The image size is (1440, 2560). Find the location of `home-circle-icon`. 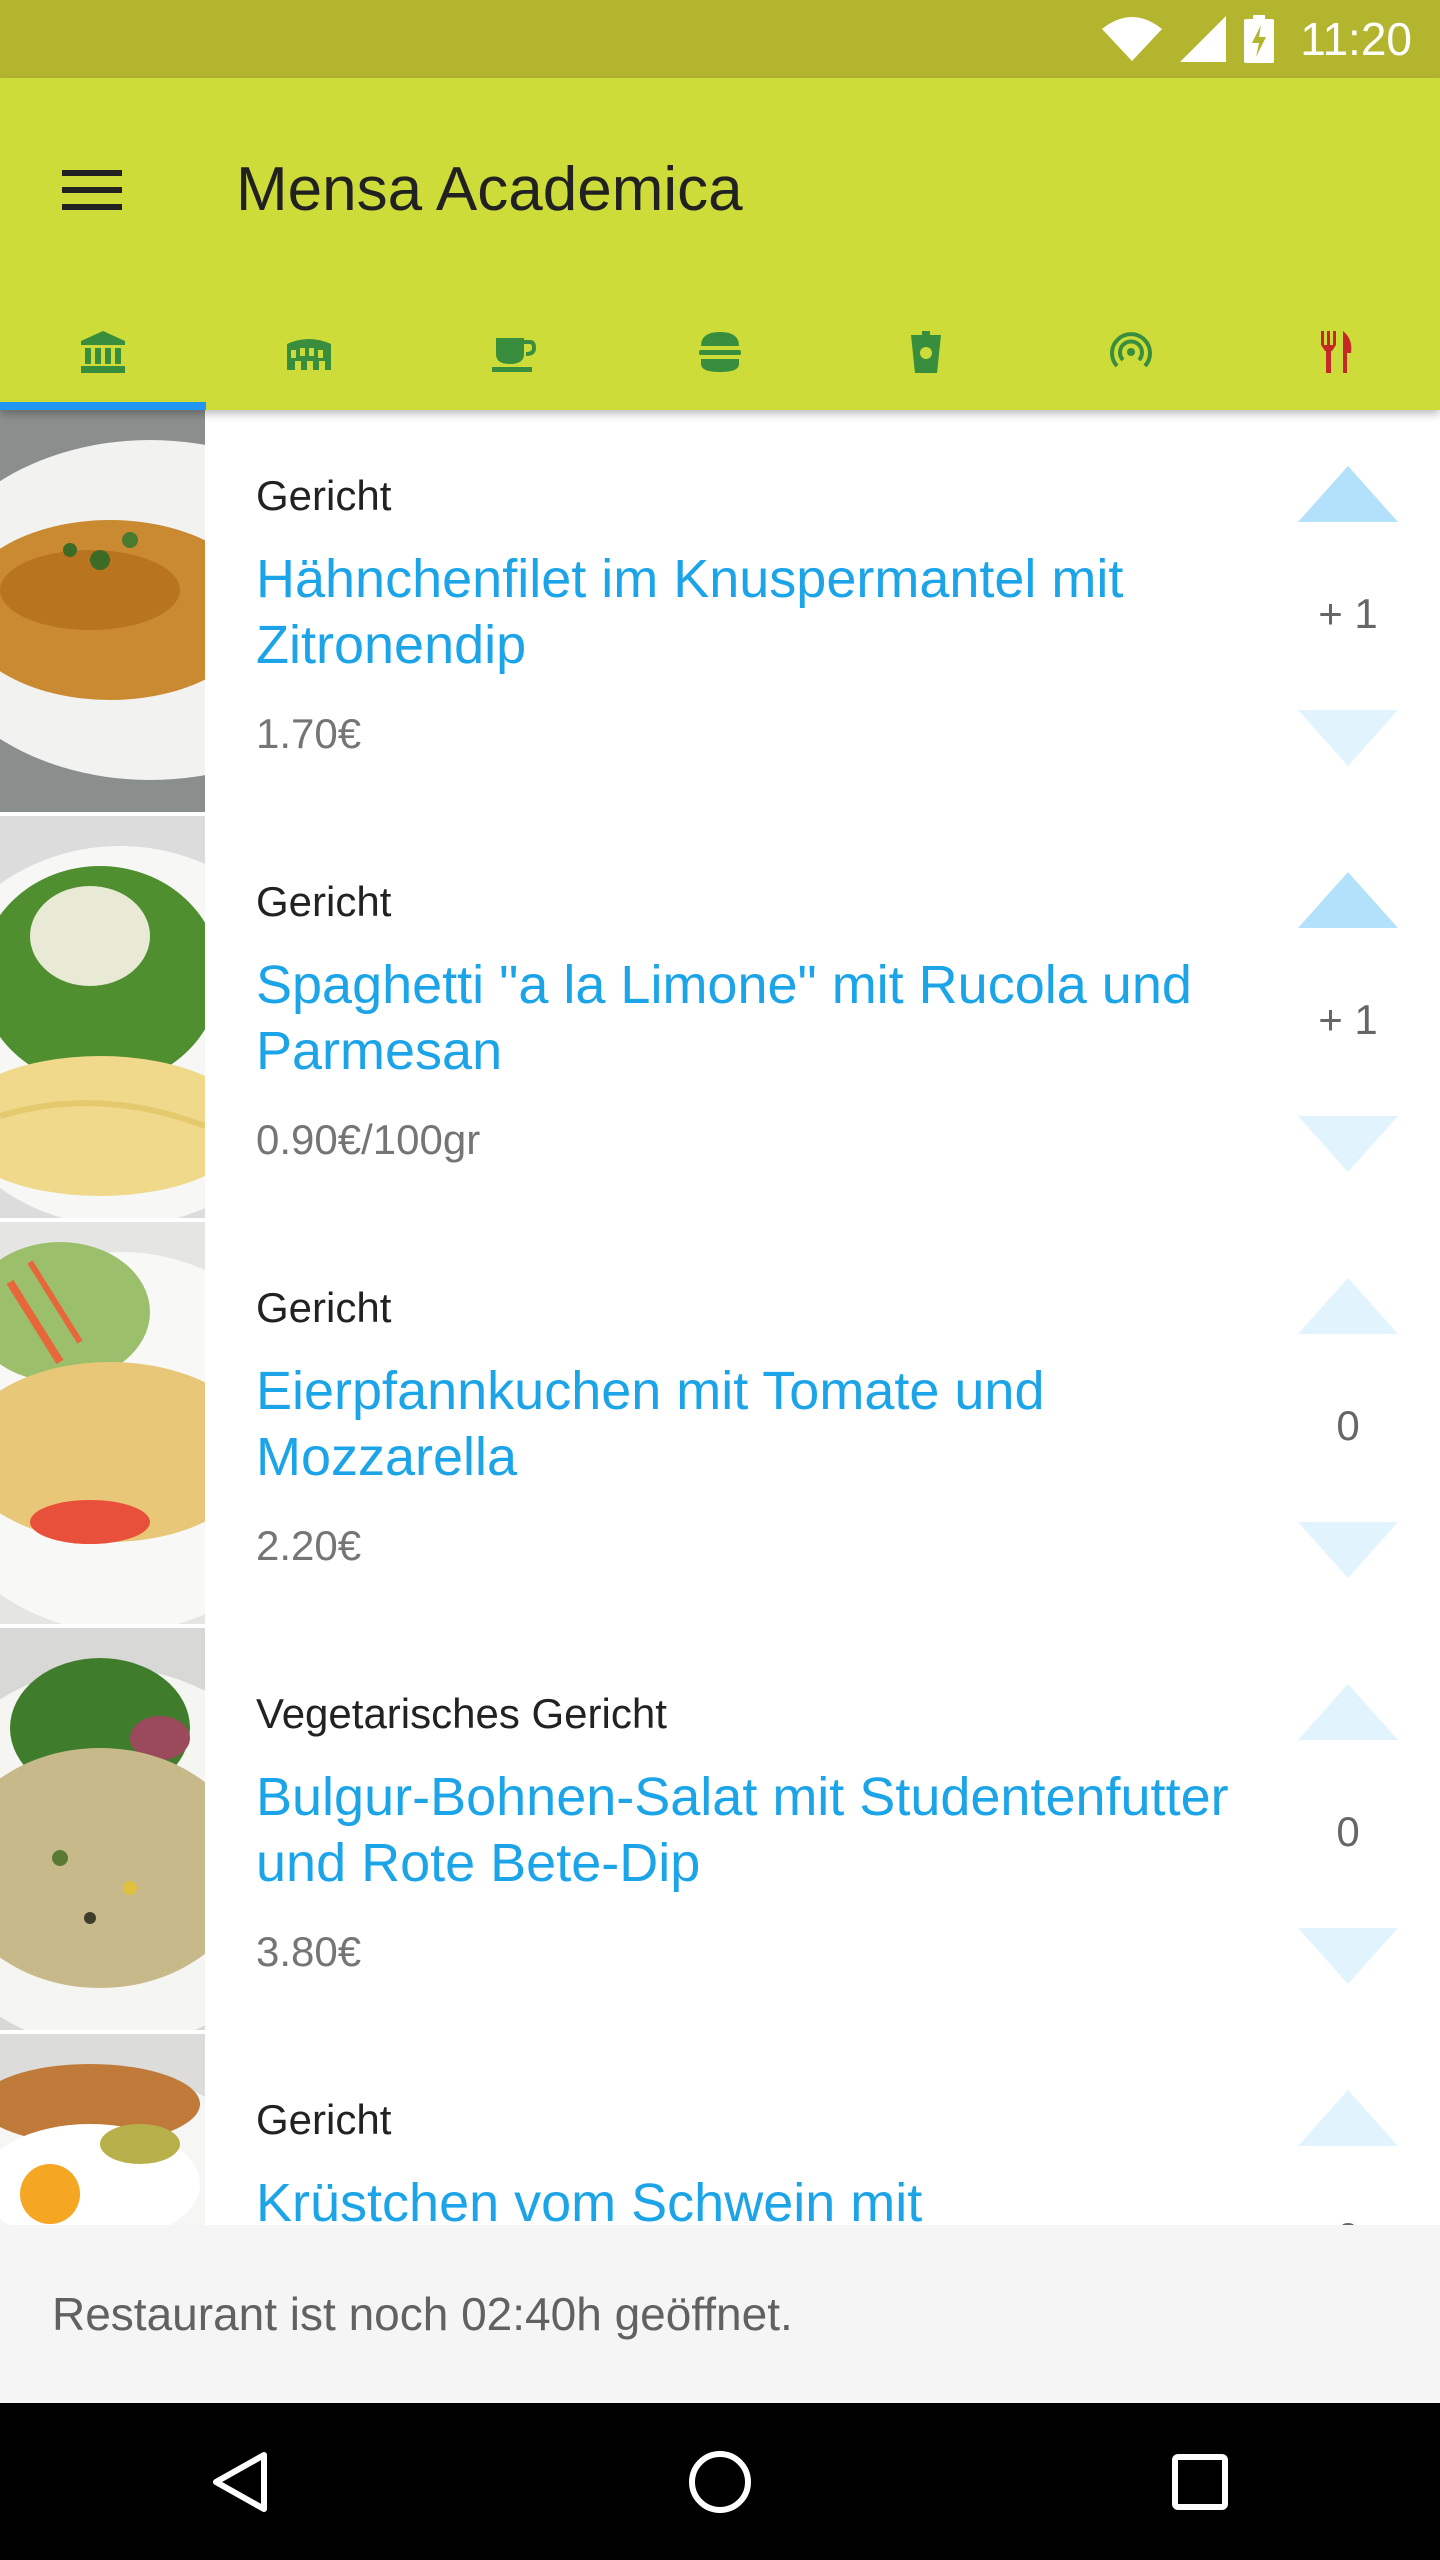

home-circle-icon is located at coordinates (720, 2481).